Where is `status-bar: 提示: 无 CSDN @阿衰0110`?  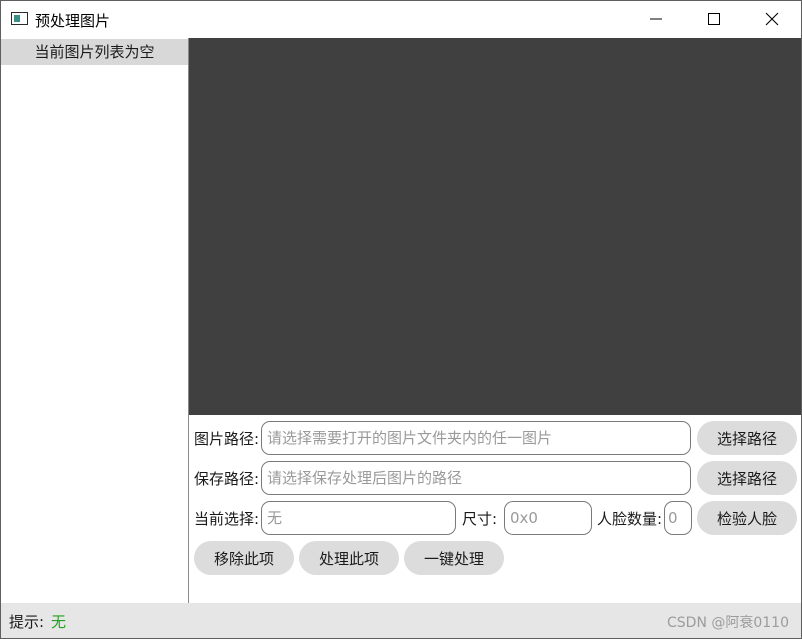 status-bar: 提示: 无 CSDN @阿衰0110 is located at coordinates (401, 620).